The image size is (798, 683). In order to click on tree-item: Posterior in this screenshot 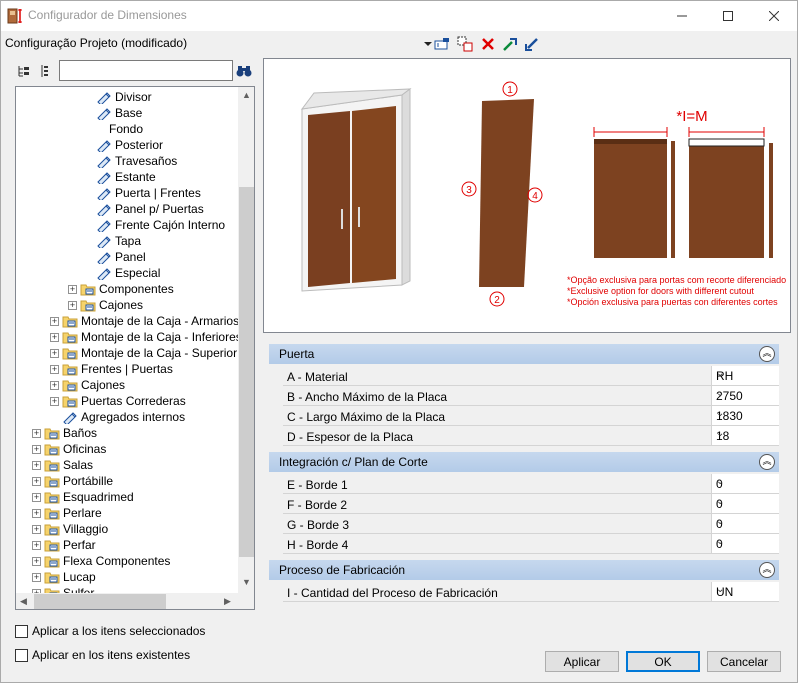, I will do `click(129, 145)`.